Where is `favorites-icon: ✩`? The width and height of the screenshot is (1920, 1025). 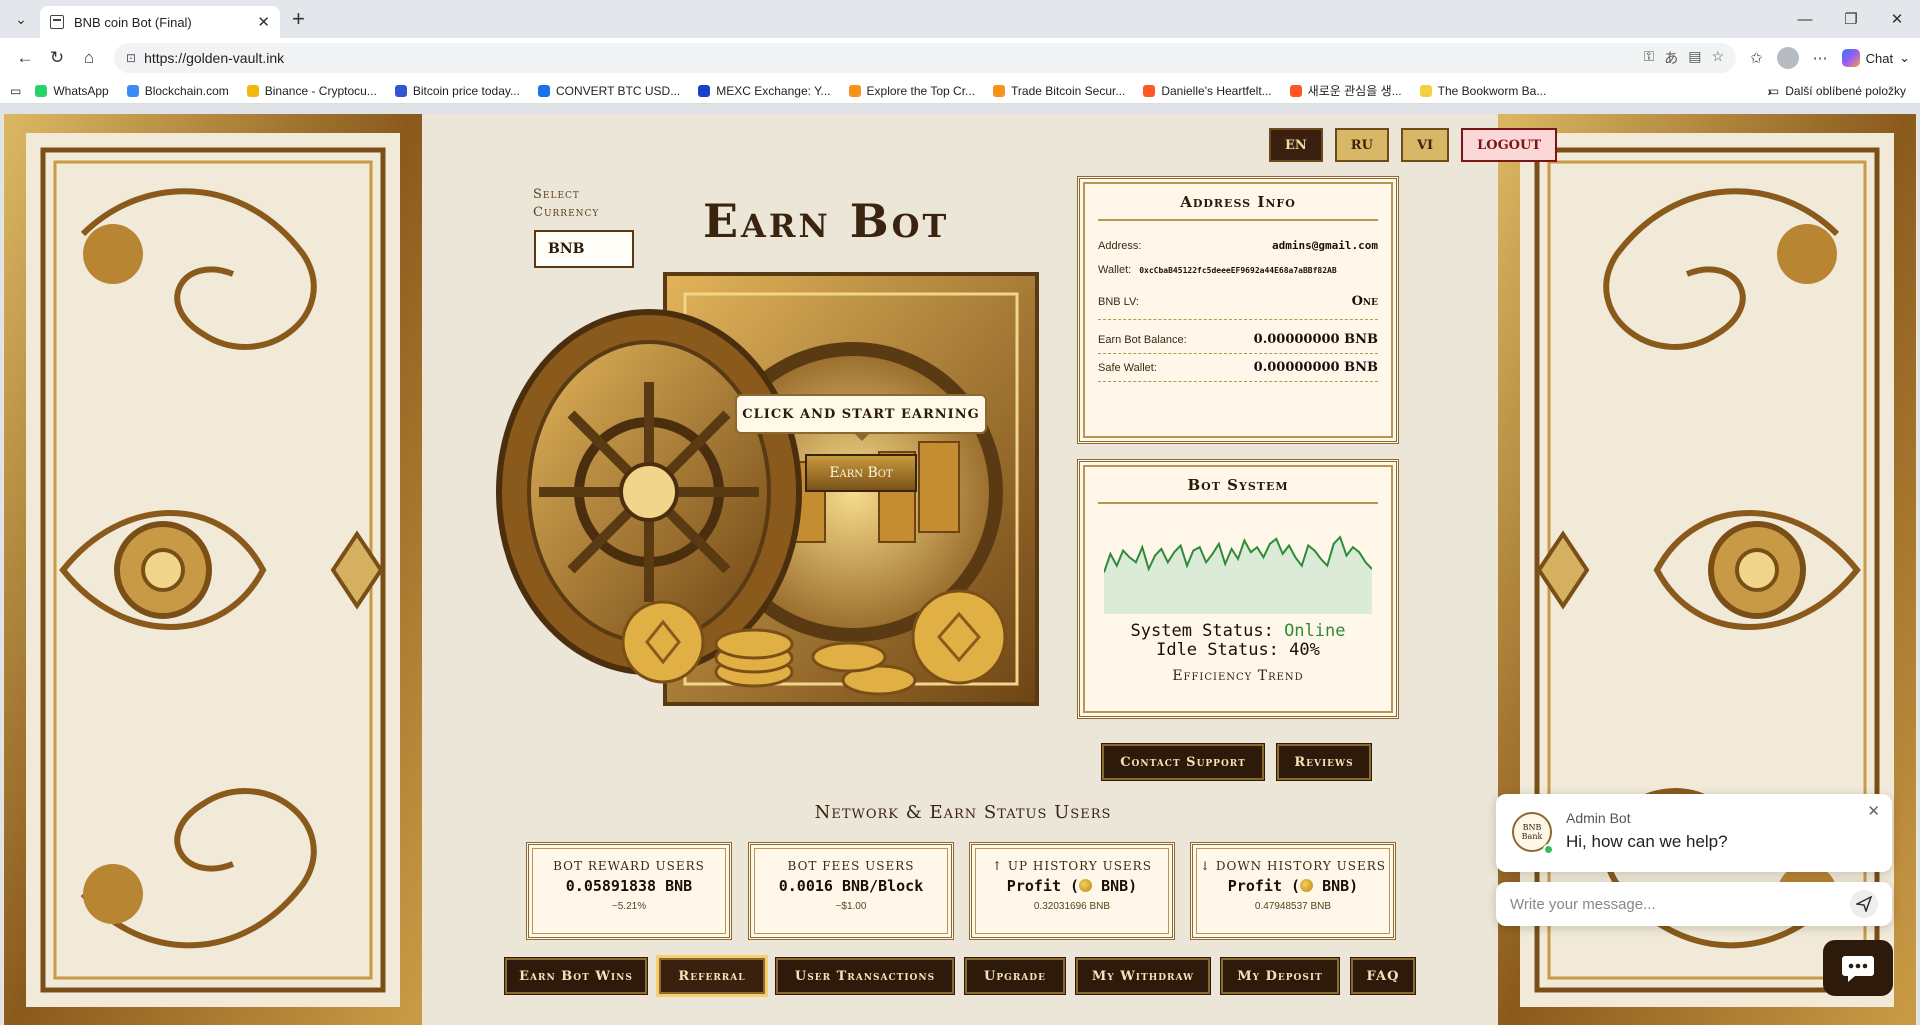
favorites-icon: ✩ is located at coordinates (1756, 58).